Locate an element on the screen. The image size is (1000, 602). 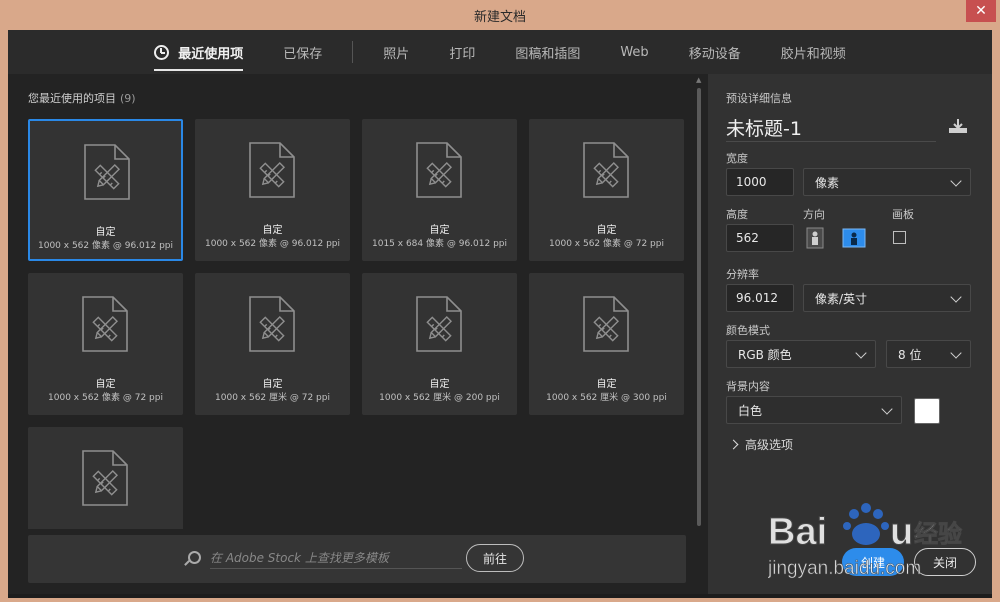
tab-recent: 最近使用项 is located at coordinates (198, 52).